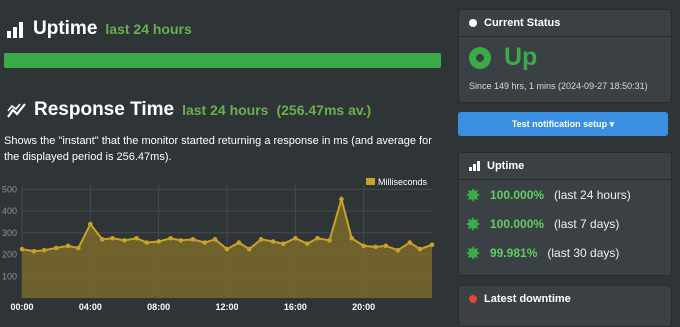 The height and width of the screenshot is (327, 680). Describe the element at coordinates (403, 182) in the screenshot. I see `legend-label: Milliseconds` at that location.